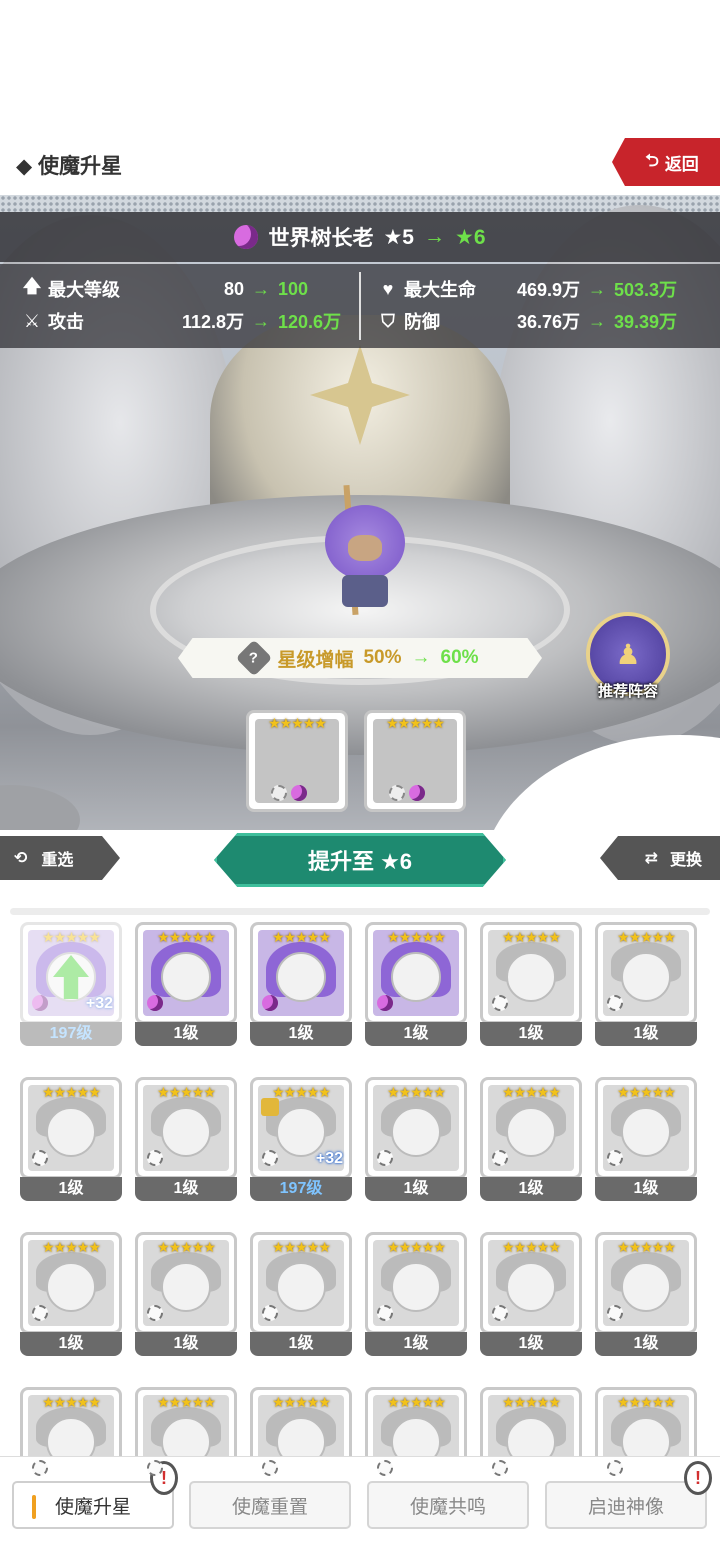 This screenshot has width=720, height=1554. Describe the element at coordinates (698, 1478) in the screenshot. I see `alert-icon: !` at that location.